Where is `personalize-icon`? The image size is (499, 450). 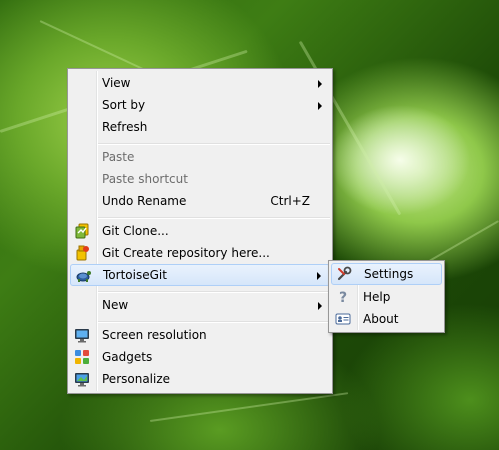
personalize-icon is located at coordinates (82, 380).